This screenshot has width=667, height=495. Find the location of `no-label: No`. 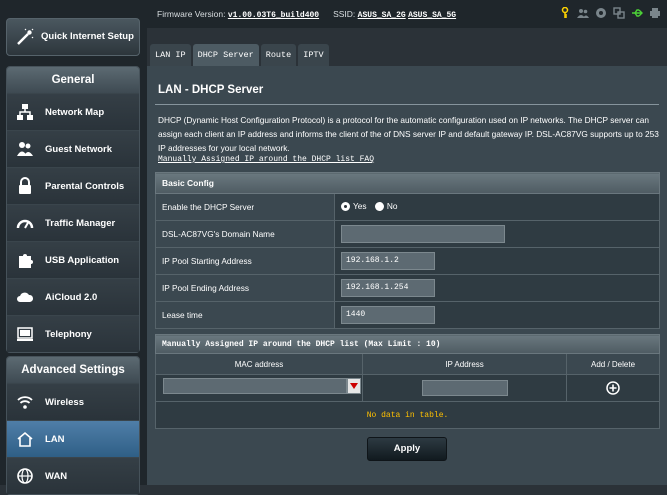

no-label: No is located at coordinates (392, 206).